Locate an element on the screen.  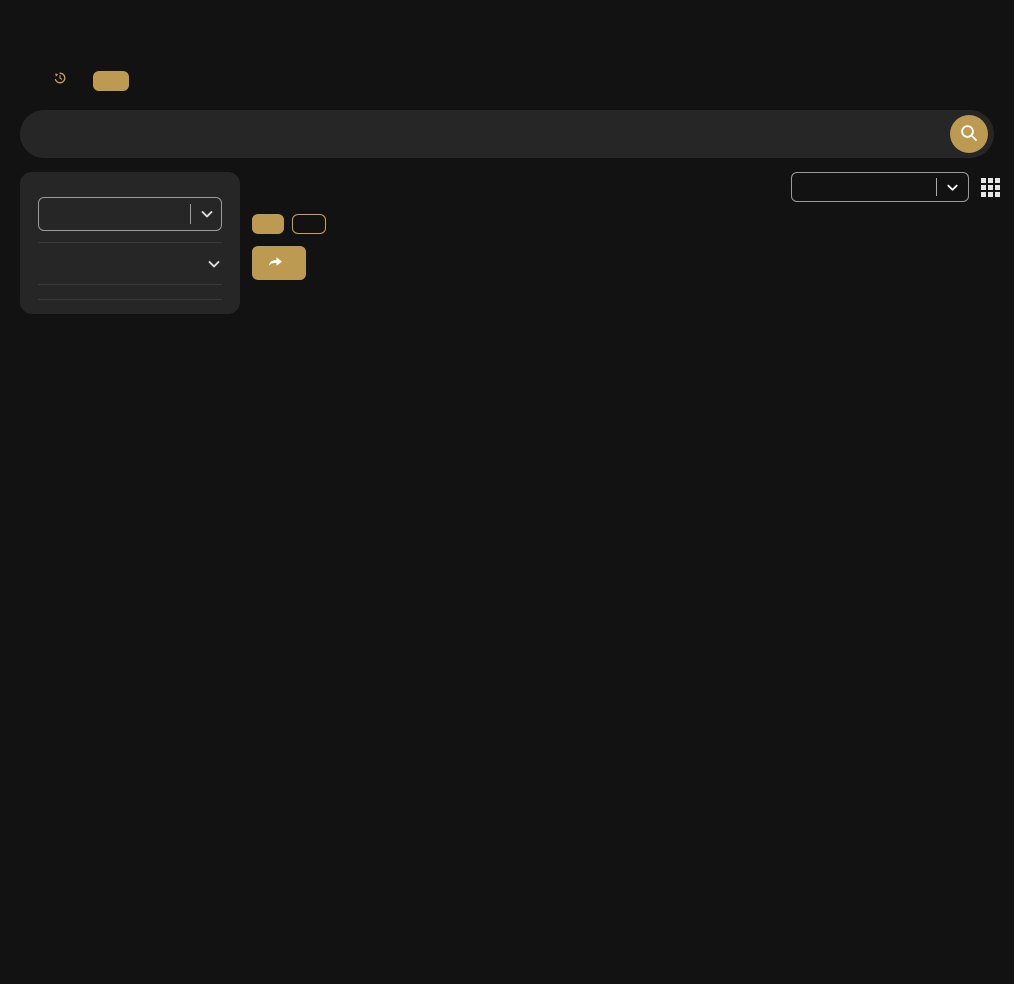
search-icon is located at coordinates (969, 134).